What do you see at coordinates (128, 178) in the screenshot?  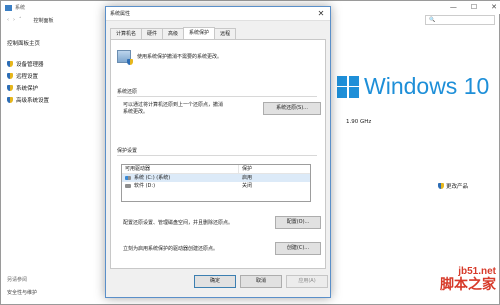 I see `system-drive-icon` at bounding box center [128, 178].